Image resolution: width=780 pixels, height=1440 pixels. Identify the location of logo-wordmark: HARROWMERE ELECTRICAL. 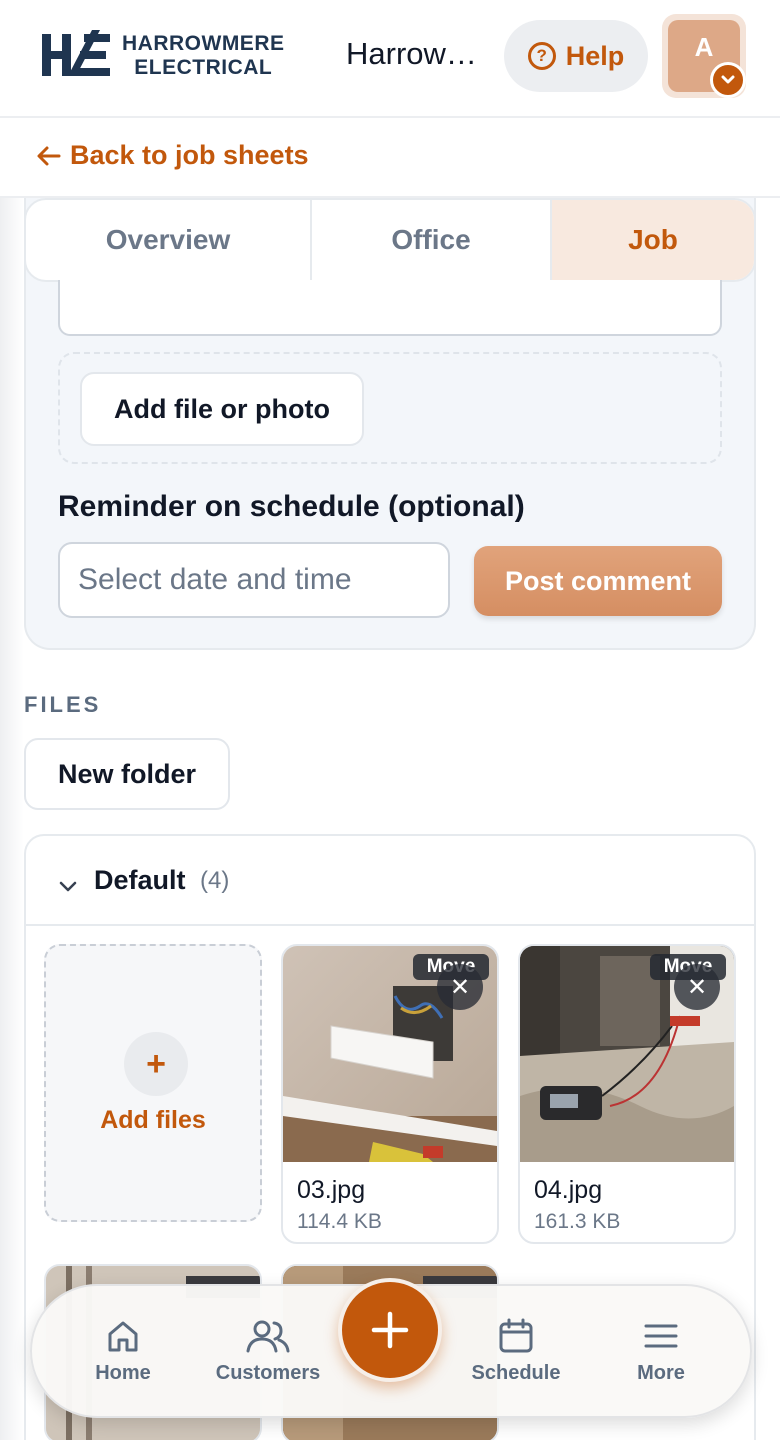
(203, 56).